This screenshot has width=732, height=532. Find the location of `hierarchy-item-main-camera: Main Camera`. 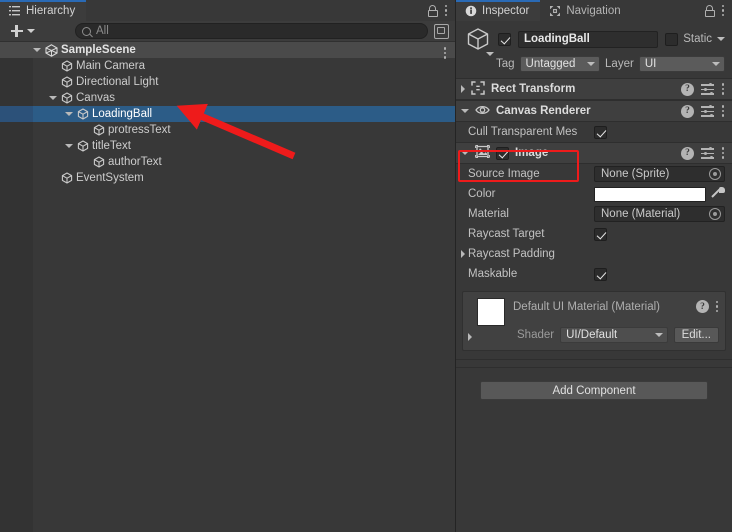

hierarchy-item-main-camera: Main Camera is located at coordinates (227, 66).